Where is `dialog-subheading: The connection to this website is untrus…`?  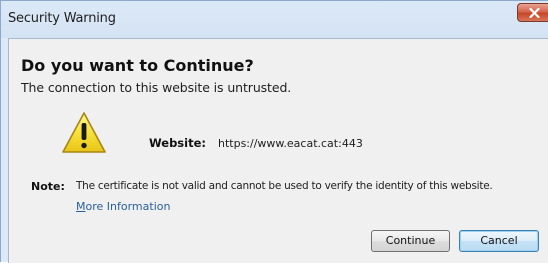 dialog-subheading: The connection to this website is untrus… is located at coordinates (156, 87).